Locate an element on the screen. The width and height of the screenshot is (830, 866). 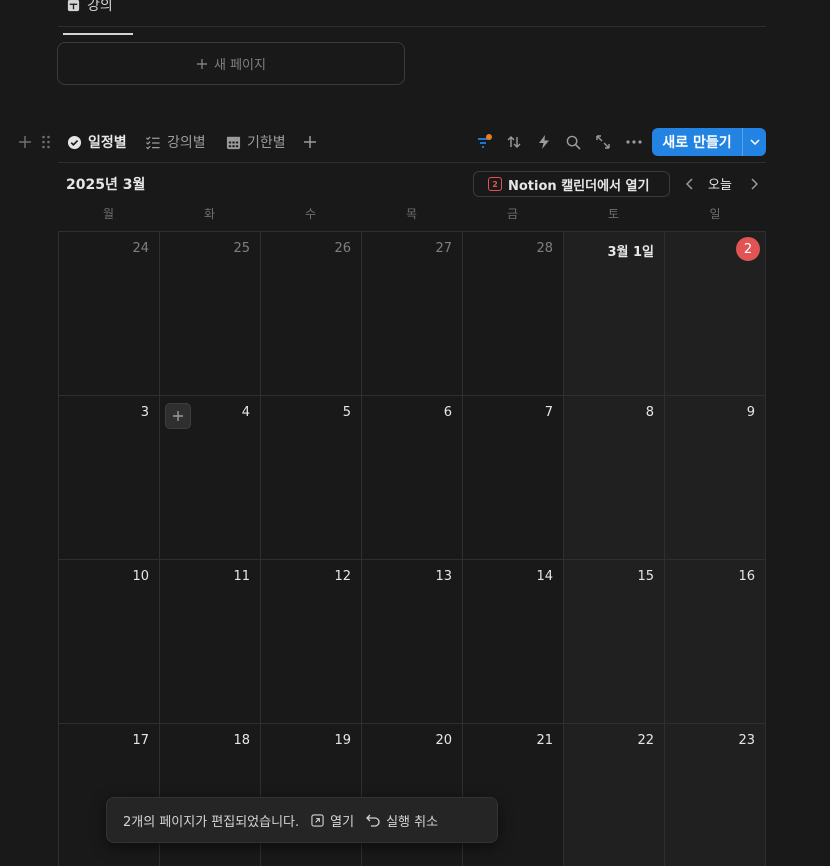
tab-schedule: 일정별 is located at coordinates (97, 142).